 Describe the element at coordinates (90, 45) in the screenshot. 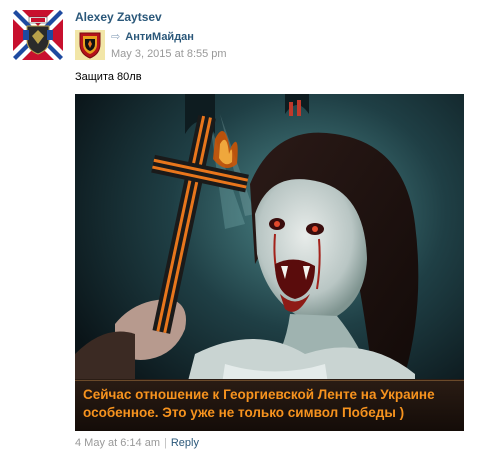

I see `source-avatar` at that location.